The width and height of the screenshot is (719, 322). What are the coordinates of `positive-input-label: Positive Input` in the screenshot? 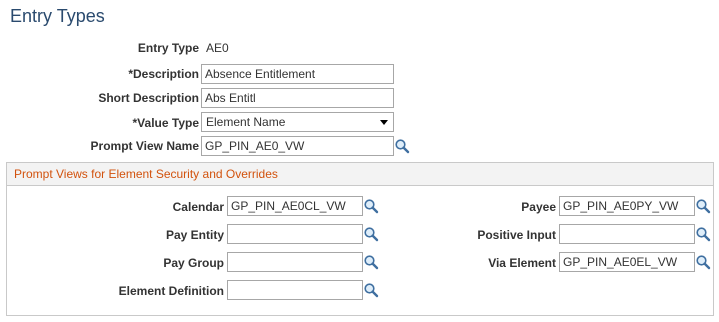 It's located at (516, 235).